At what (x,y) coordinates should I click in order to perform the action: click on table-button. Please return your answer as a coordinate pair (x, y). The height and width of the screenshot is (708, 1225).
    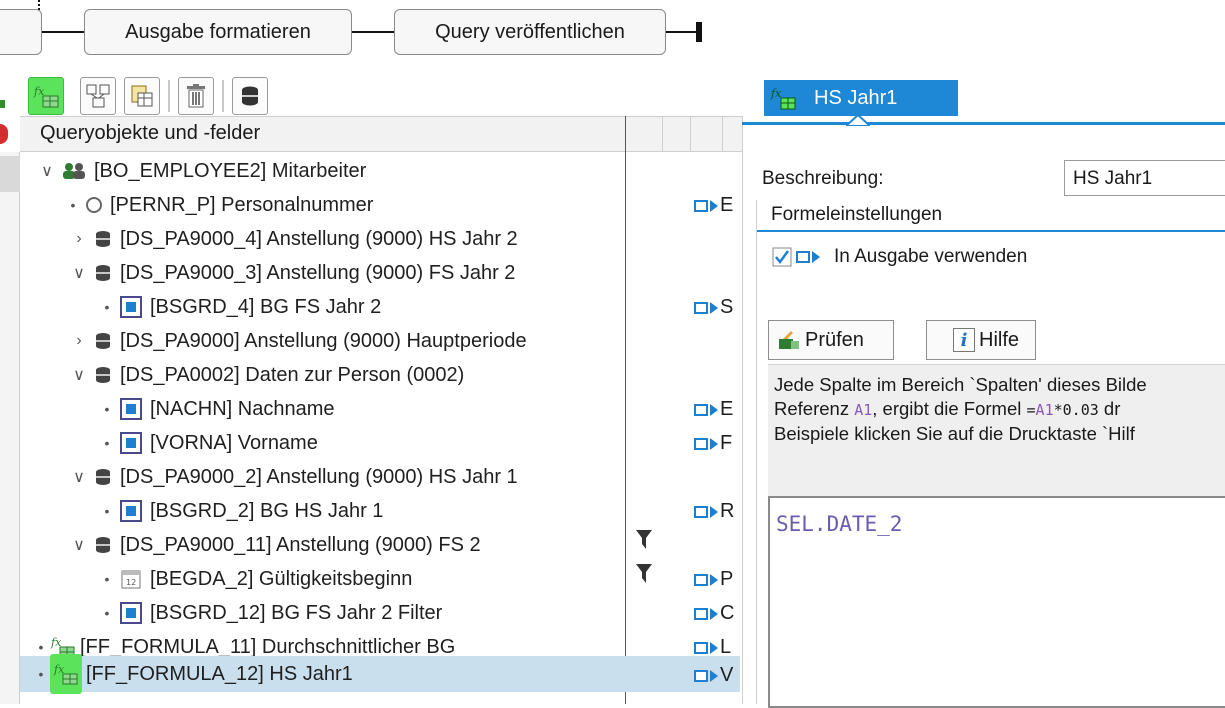
    Looking at the image, I should click on (142, 96).